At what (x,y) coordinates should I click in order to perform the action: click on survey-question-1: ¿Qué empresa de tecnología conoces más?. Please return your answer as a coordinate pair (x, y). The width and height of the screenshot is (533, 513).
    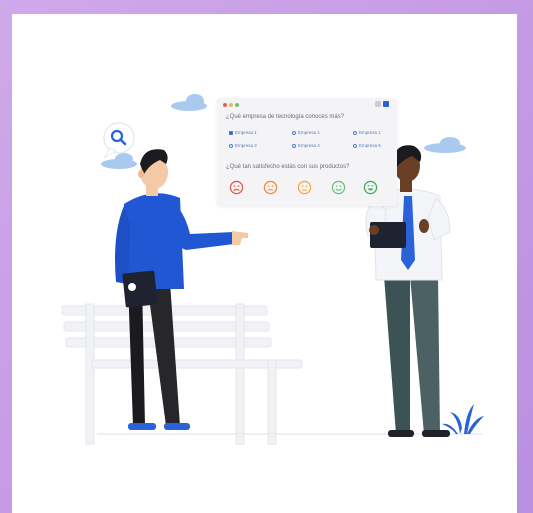
    Looking at the image, I should click on (285, 117).